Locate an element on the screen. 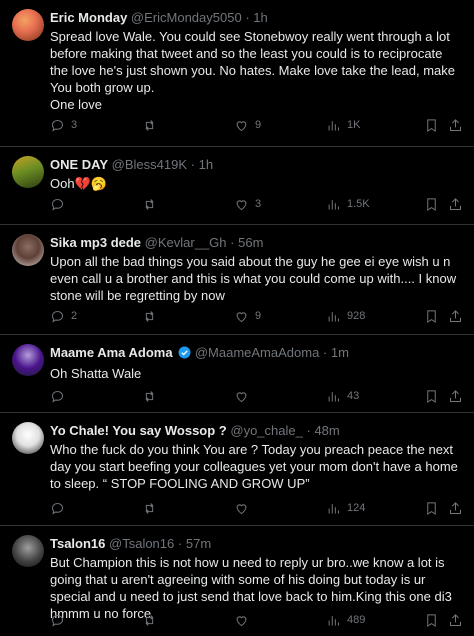  views-count: 928 is located at coordinates (356, 316).